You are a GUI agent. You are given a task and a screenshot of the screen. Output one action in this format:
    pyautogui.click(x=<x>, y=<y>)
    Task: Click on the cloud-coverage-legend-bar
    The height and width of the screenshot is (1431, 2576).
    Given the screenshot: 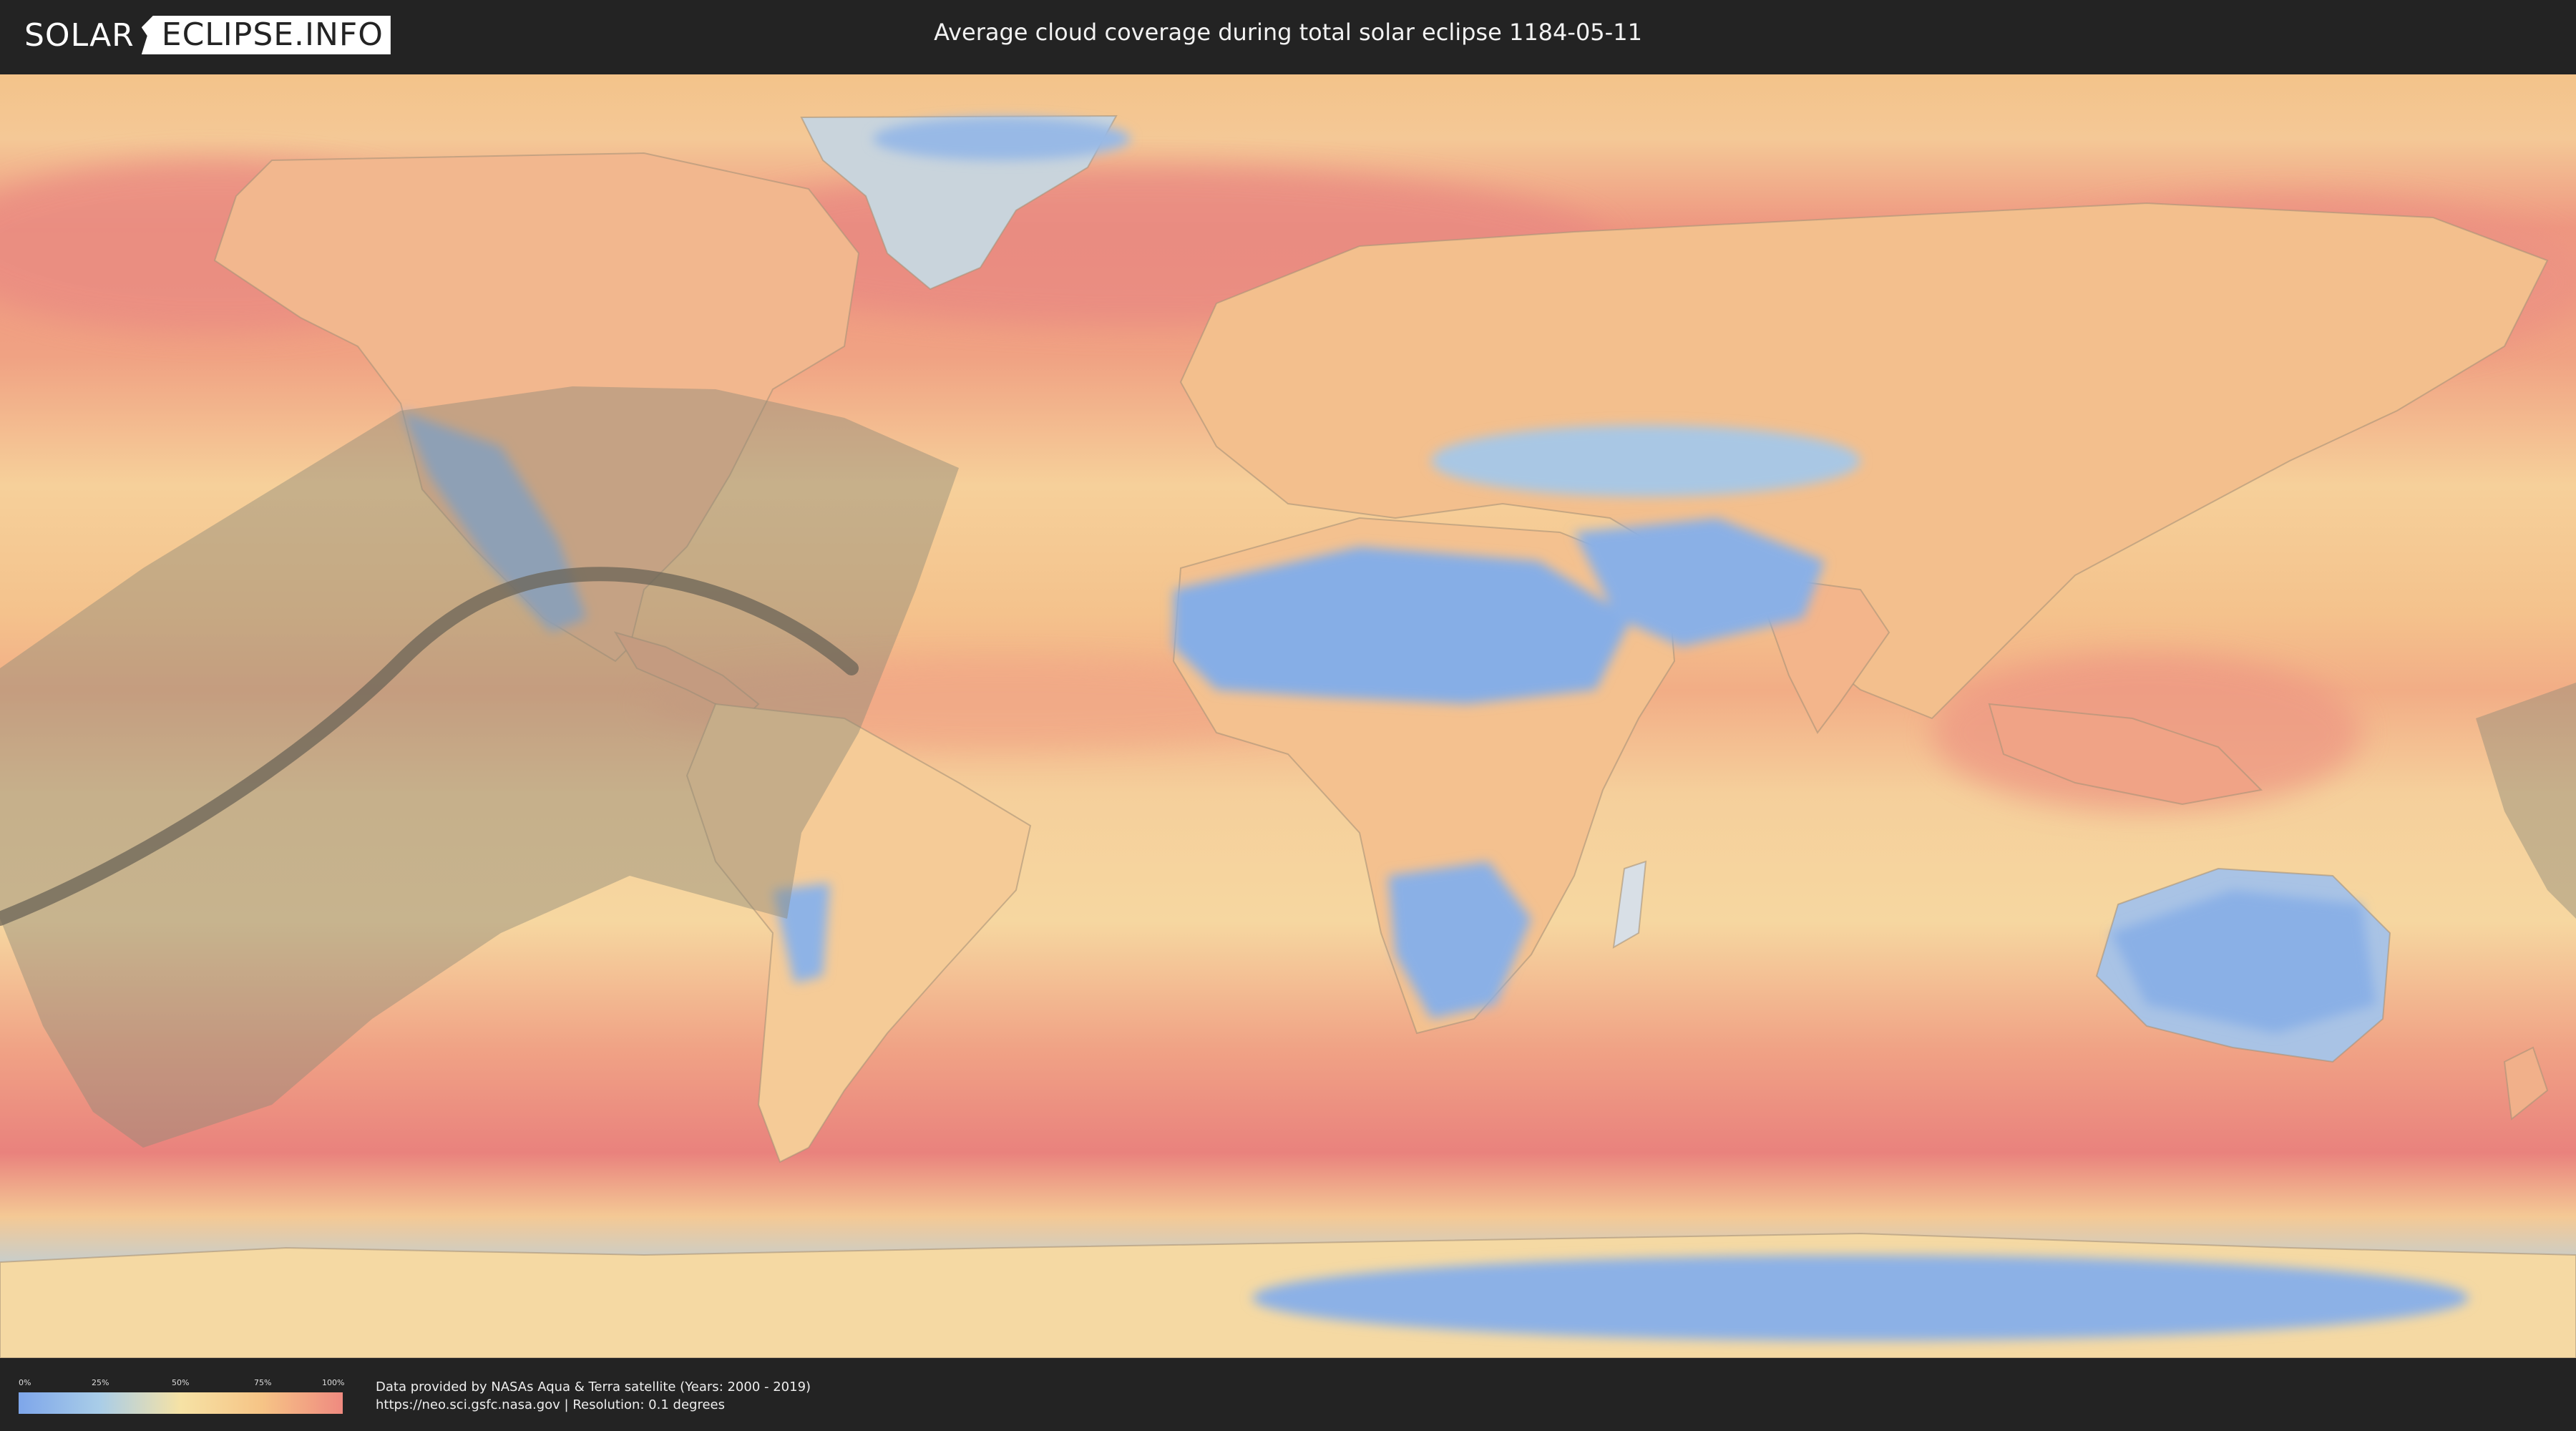 What is the action you would take?
    pyautogui.click(x=181, y=1403)
    